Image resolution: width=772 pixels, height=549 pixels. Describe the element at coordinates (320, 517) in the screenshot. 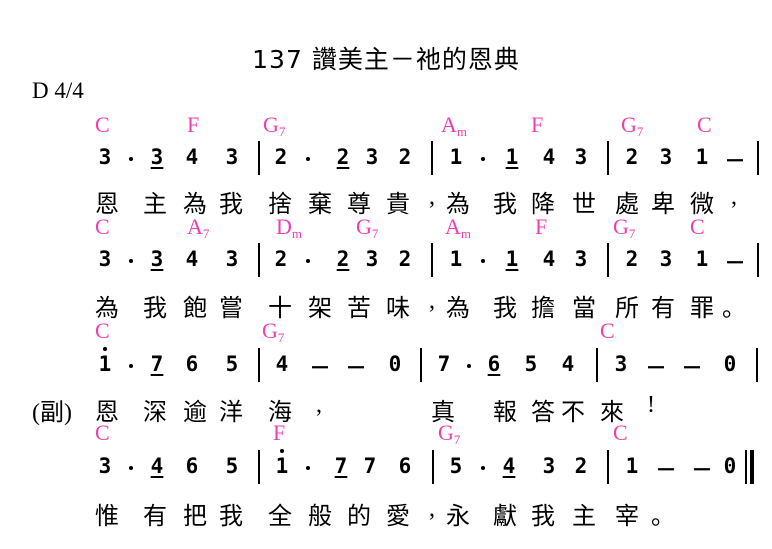

I see `lyric-character: 般` at that location.